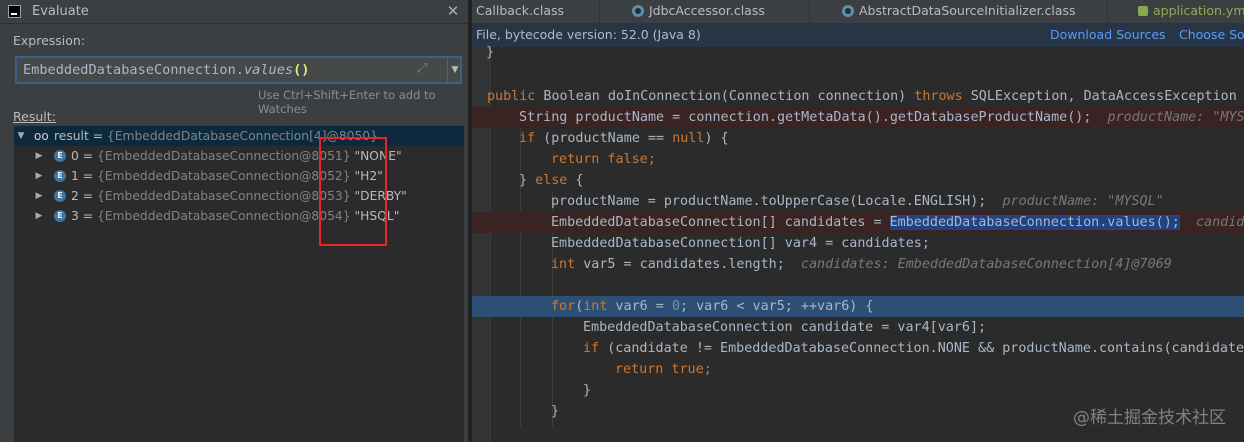  What do you see at coordinates (34, 116) in the screenshot?
I see `result-label: Result:` at bounding box center [34, 116].